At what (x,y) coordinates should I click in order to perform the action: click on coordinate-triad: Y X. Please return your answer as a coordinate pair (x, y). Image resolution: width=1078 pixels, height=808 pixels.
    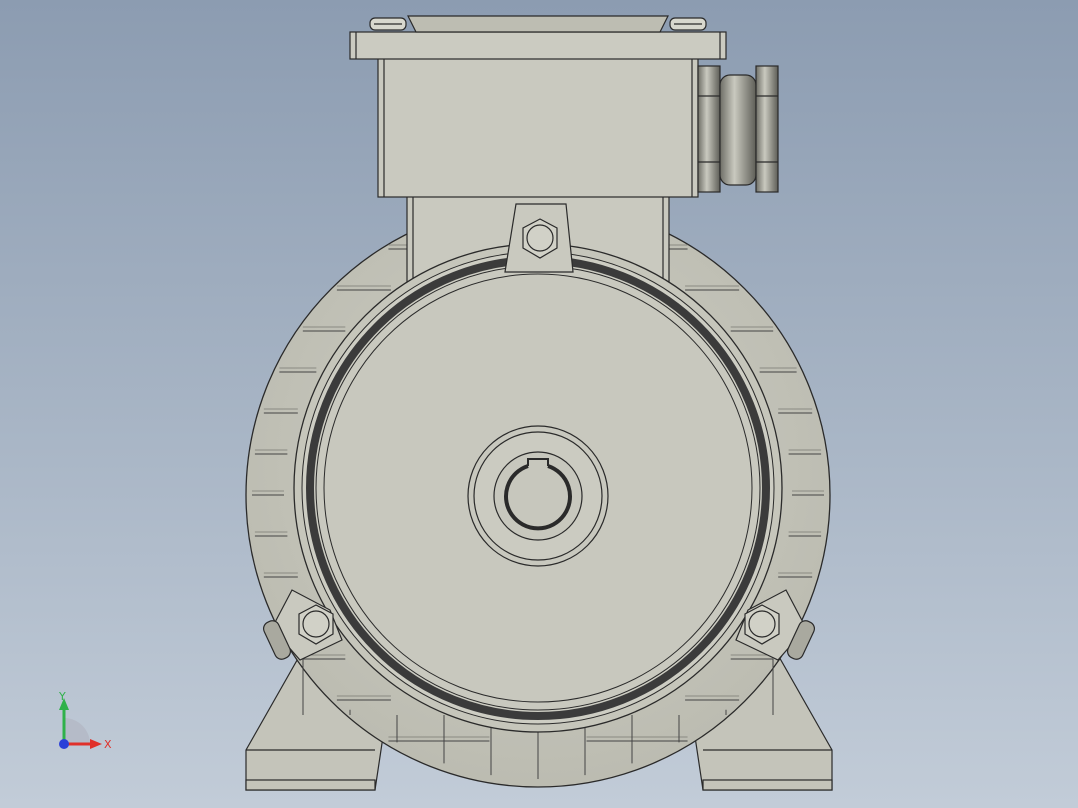
    Looking at the image, I should click on (85, 720).